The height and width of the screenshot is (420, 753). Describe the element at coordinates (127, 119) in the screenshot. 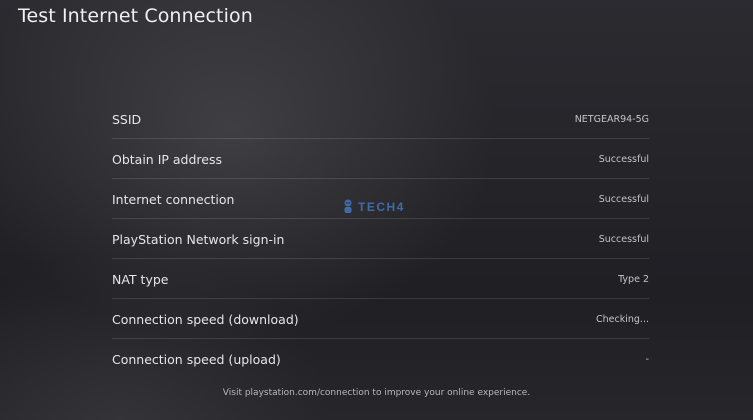

I see `result-label: SSID` at that location.